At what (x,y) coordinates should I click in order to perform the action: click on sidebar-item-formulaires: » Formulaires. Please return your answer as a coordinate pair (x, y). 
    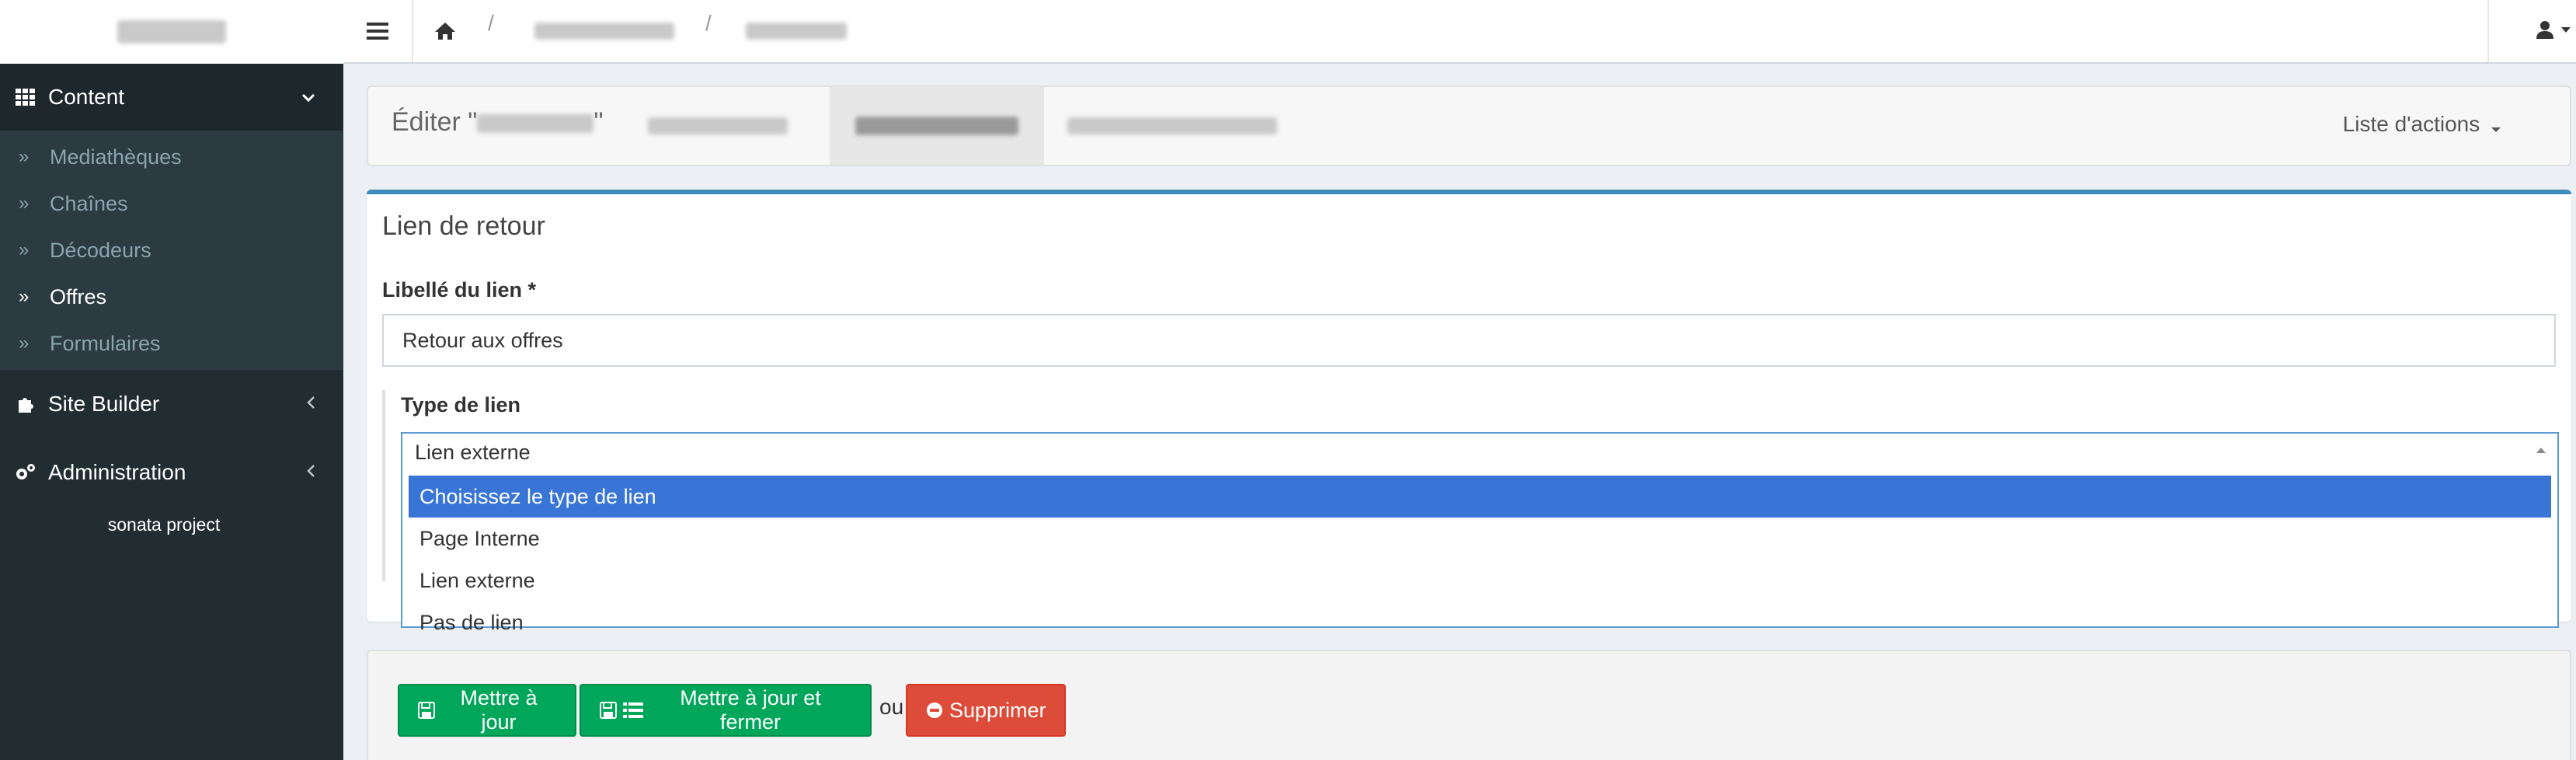
    Looking at the image, I should click on (171, 343).